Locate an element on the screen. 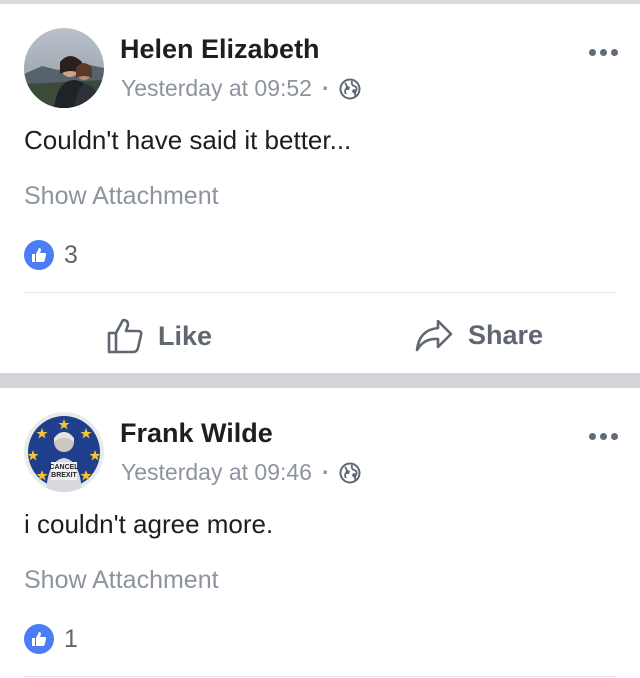  timestamp: Yesterday at 09:46 is located at coordinates (216, 472).